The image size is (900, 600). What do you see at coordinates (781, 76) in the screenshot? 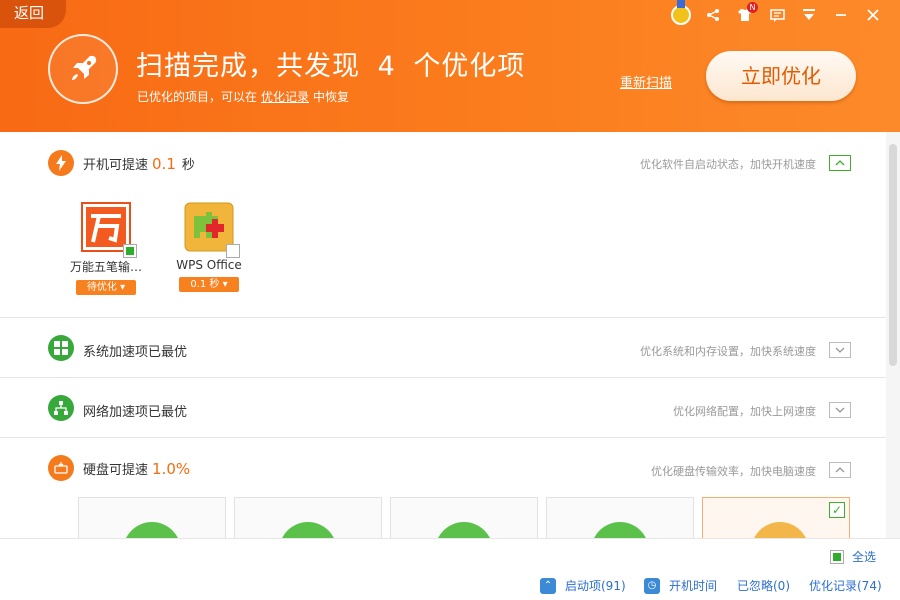
I see `optimize-now-button: 立即优化` at bounding box center [781, 76].